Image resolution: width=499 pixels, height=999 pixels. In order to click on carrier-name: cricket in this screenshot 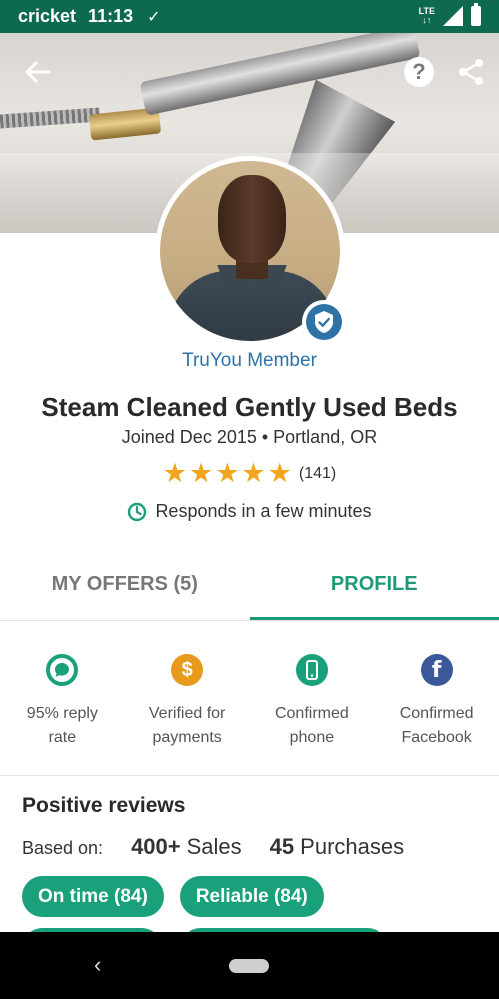, I will do `click(47, 16)`.